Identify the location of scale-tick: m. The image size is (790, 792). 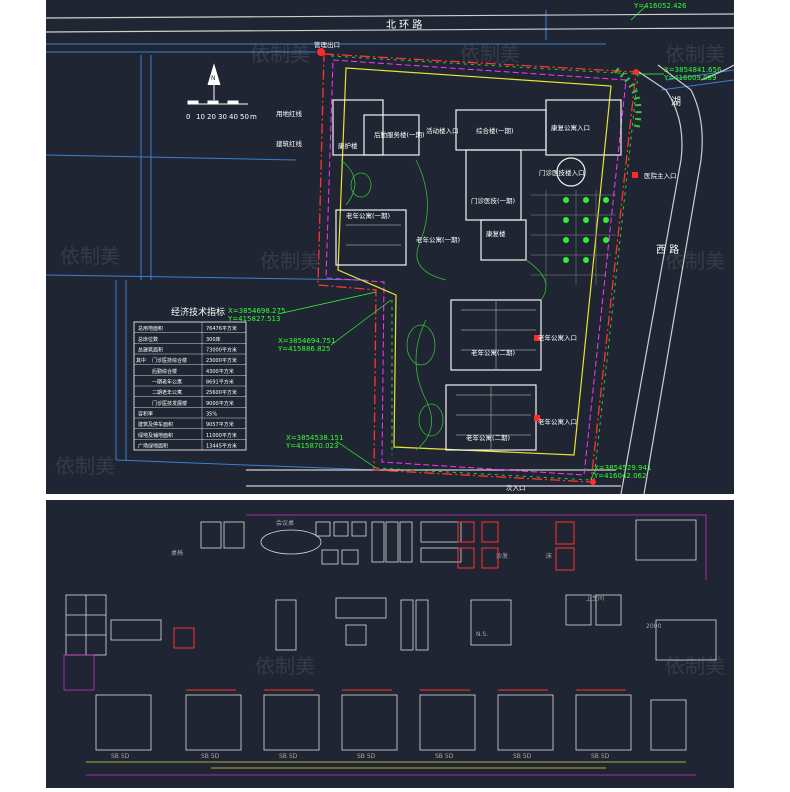
(253, 117).